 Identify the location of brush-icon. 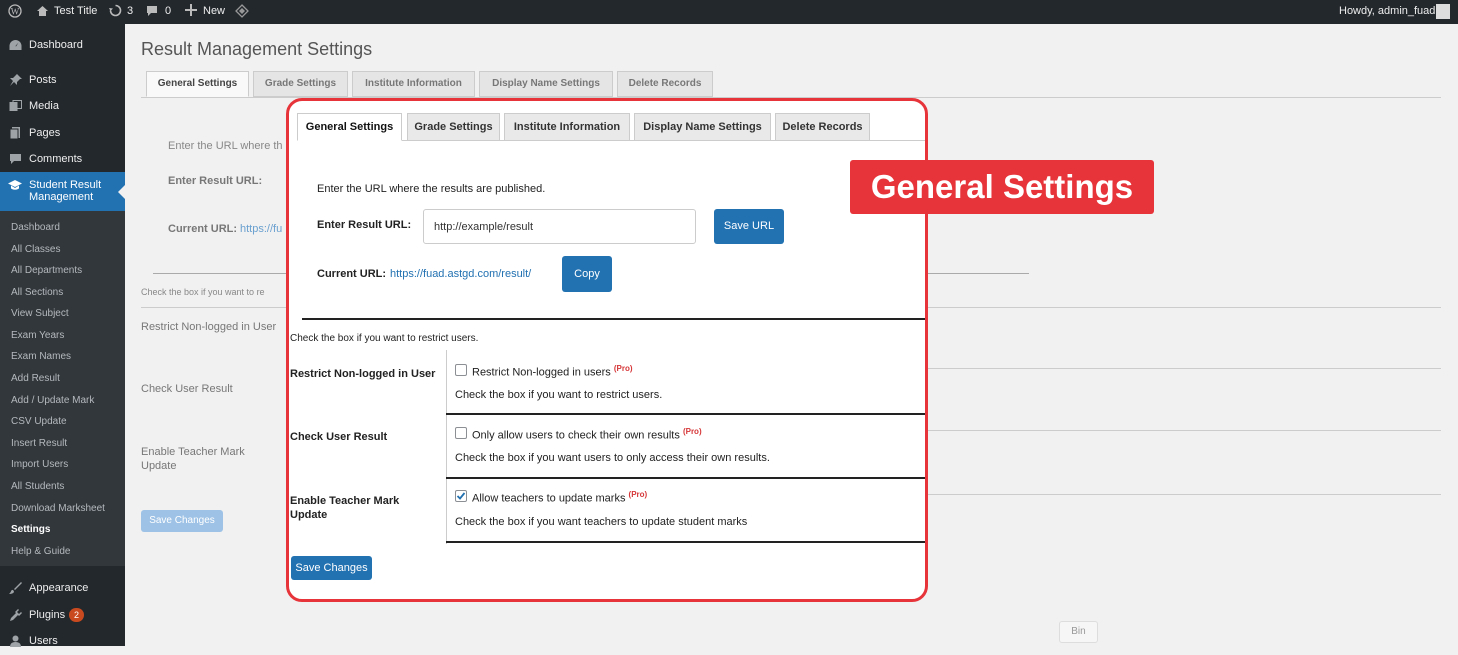
(15, 588).